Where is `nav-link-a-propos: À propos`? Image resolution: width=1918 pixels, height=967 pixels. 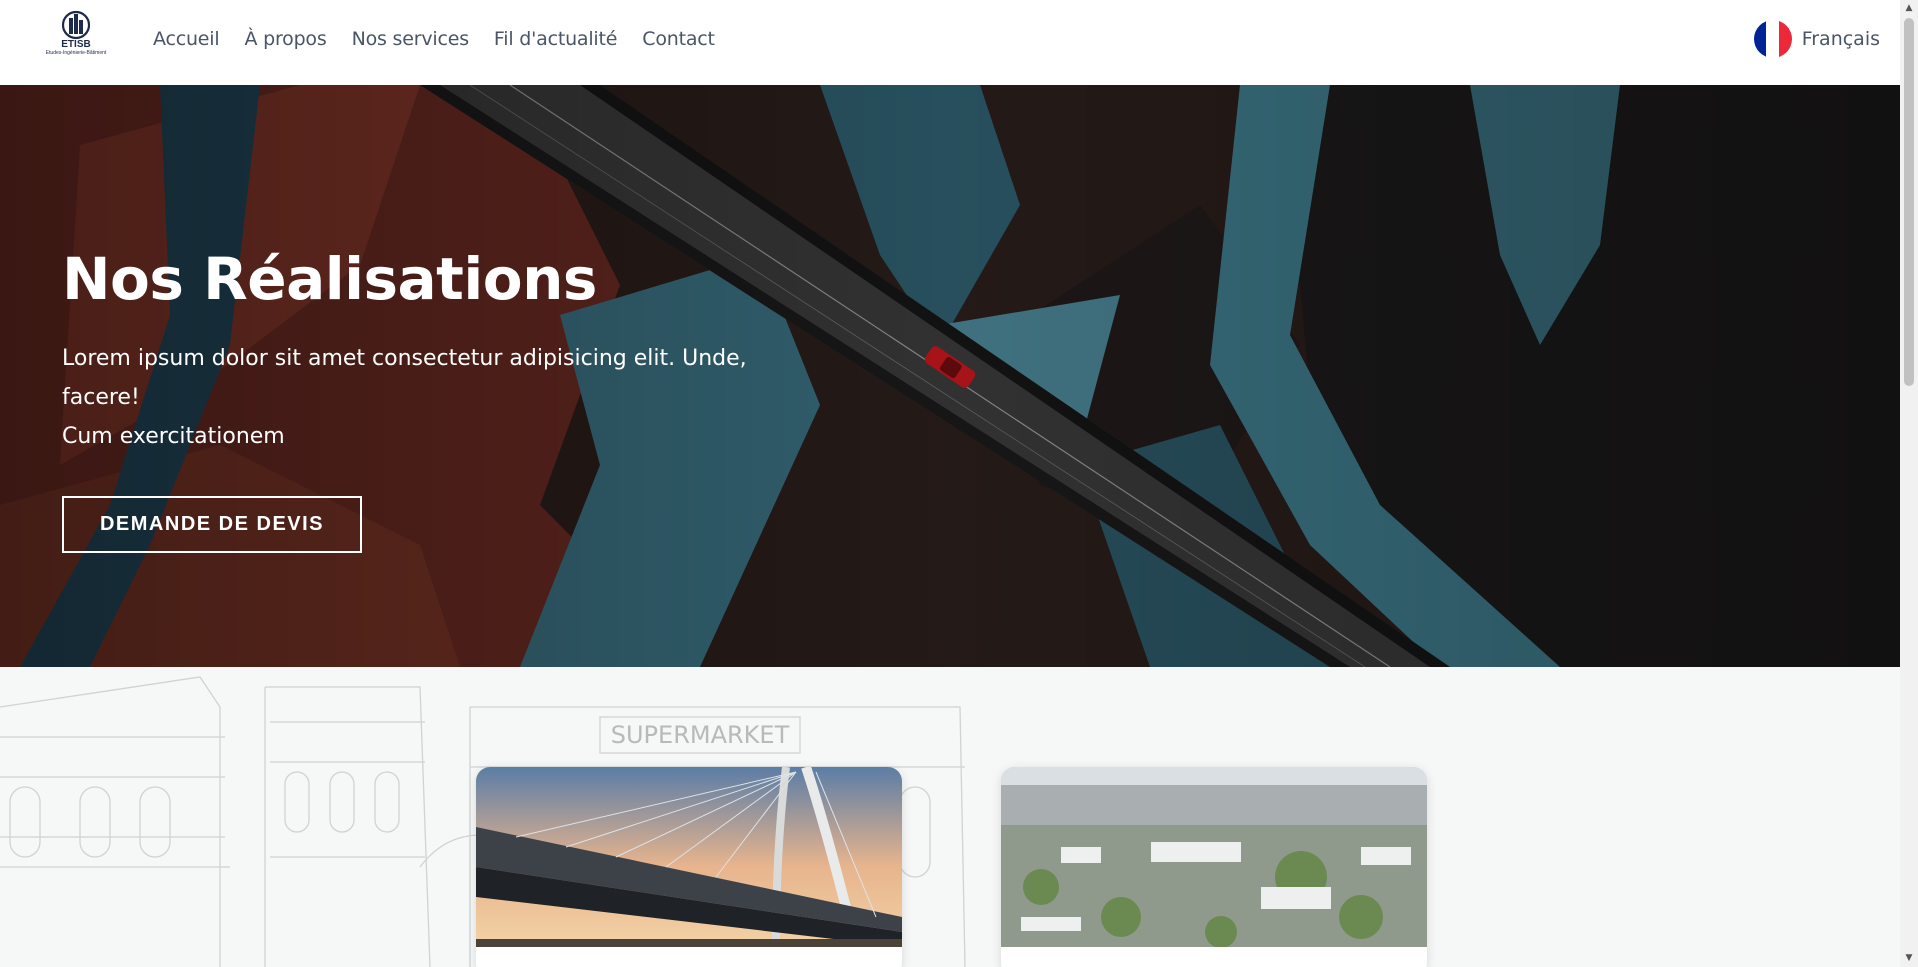
nav-link-a-propos: À propos is located at coordinates (285, 39).